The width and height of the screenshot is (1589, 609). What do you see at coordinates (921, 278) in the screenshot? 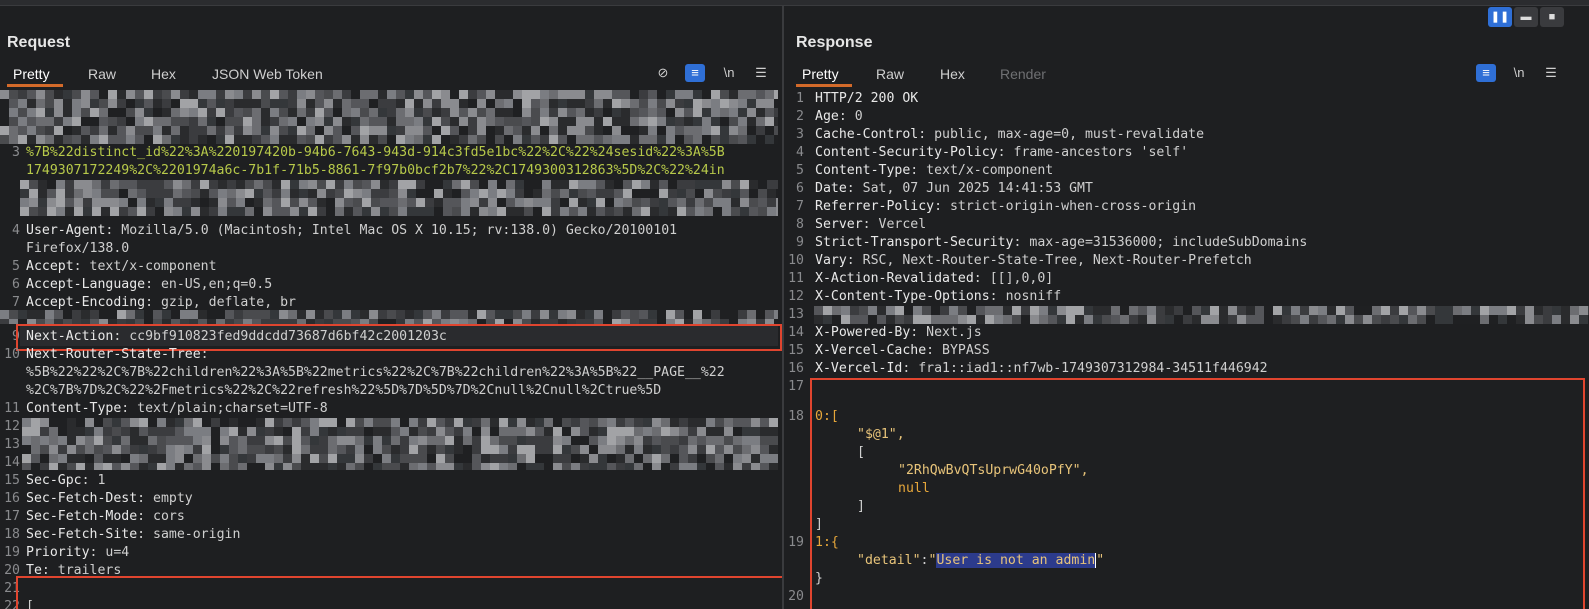
I see `response-line: 11 X-Action-Revalidated: [[],0,0]` at bounding box center [921, 278].